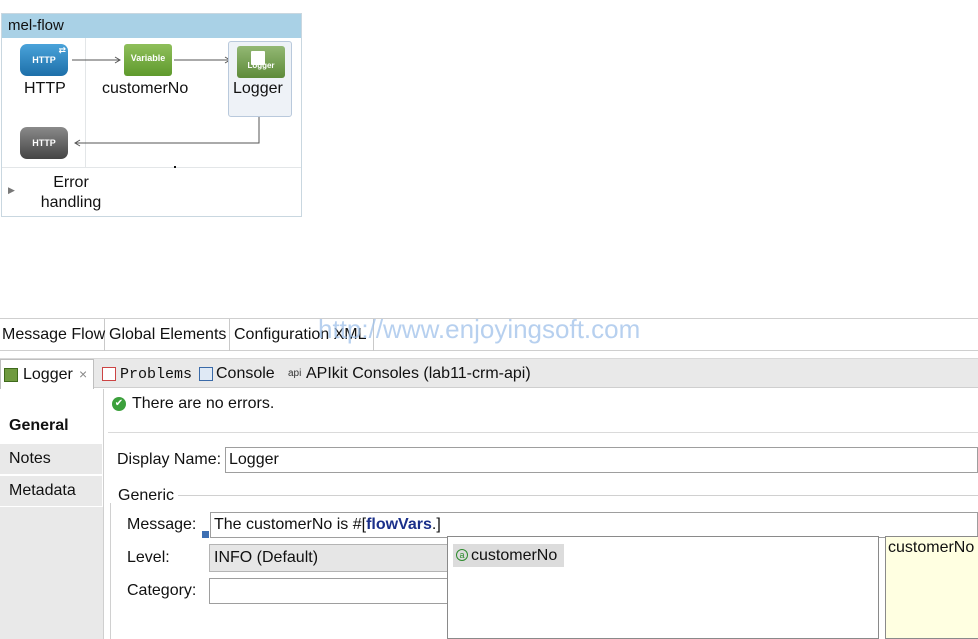  What do you see at coordinates (83, 374) in the screenshot?
I see `close-icon: ×` at bounding box center [83, 374].